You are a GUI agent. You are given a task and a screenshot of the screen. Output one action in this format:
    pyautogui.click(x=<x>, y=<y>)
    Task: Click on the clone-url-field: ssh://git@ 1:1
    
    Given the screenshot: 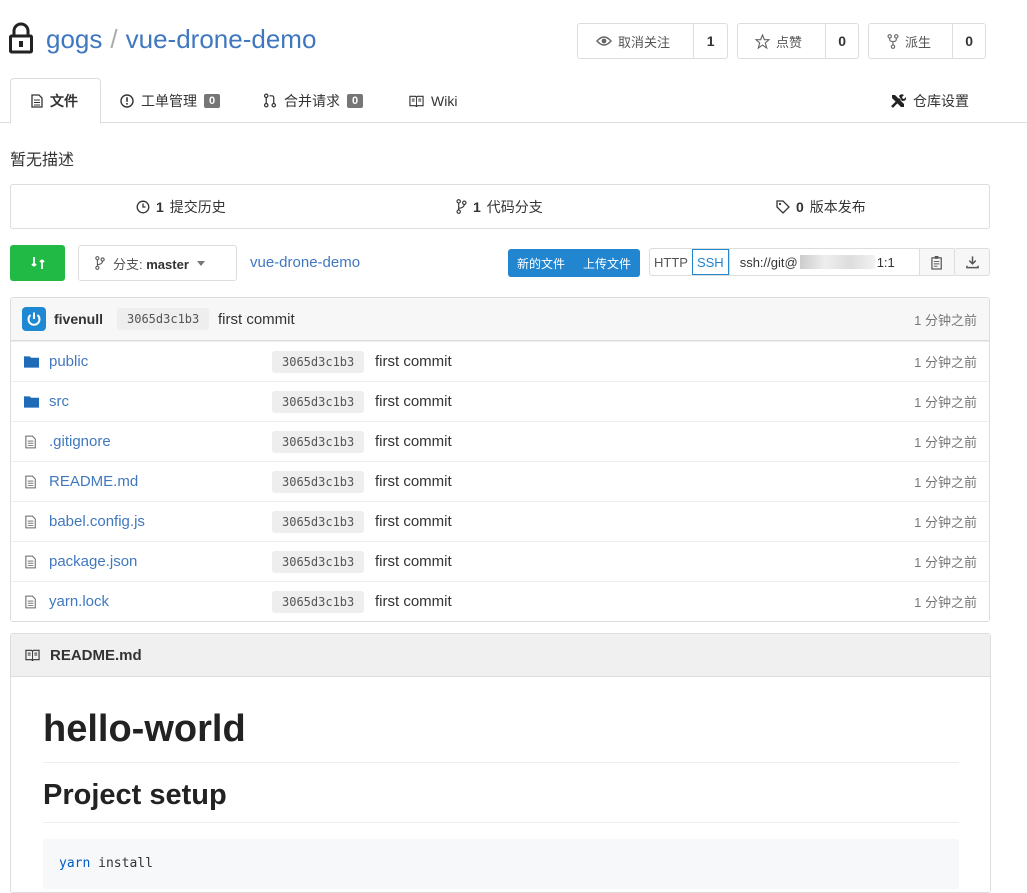 What is the action you would take?
    pyautogui.click(x=823, y=262)
    